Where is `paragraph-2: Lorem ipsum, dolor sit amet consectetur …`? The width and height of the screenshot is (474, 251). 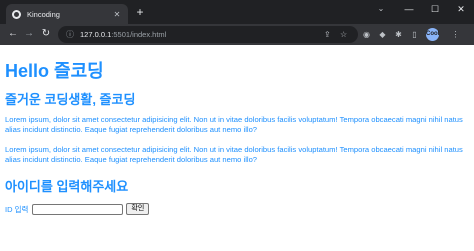 paragraph-2: Lorem ipsum, dolor sit amet consectetur … is located at coordinates (234, 154).